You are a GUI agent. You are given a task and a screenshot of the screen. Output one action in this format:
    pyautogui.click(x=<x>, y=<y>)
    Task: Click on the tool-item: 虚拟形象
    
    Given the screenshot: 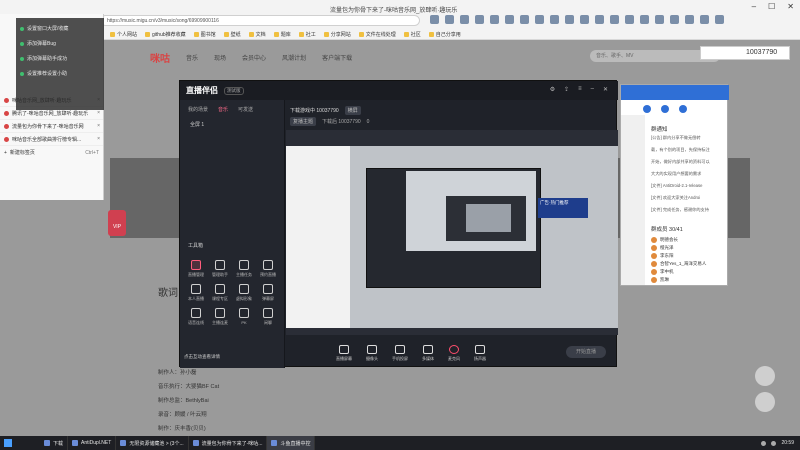 What is the action you would take?
    pyautogui.click(x=244, y=293)
    